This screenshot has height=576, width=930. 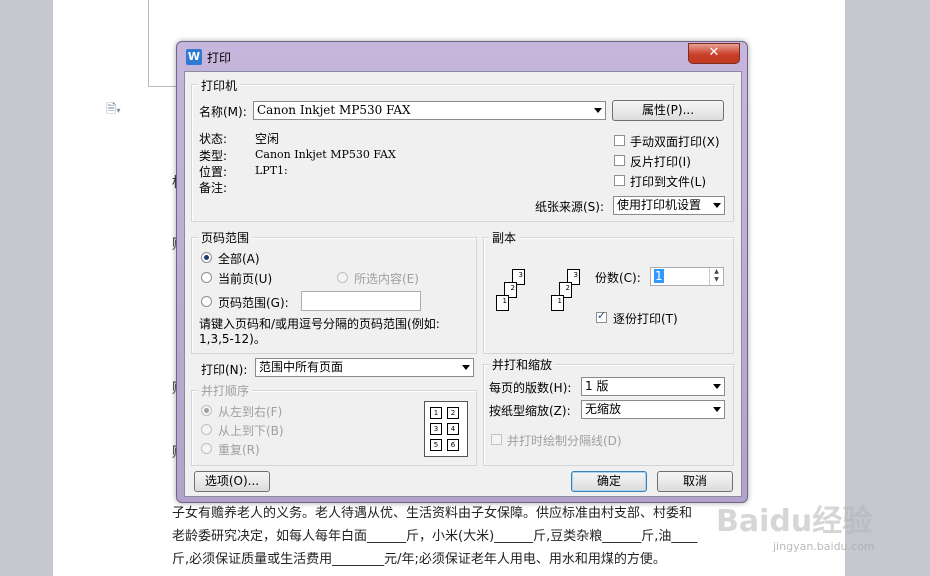 I want to click on page-numbers-input, so click(x=361, y=301).